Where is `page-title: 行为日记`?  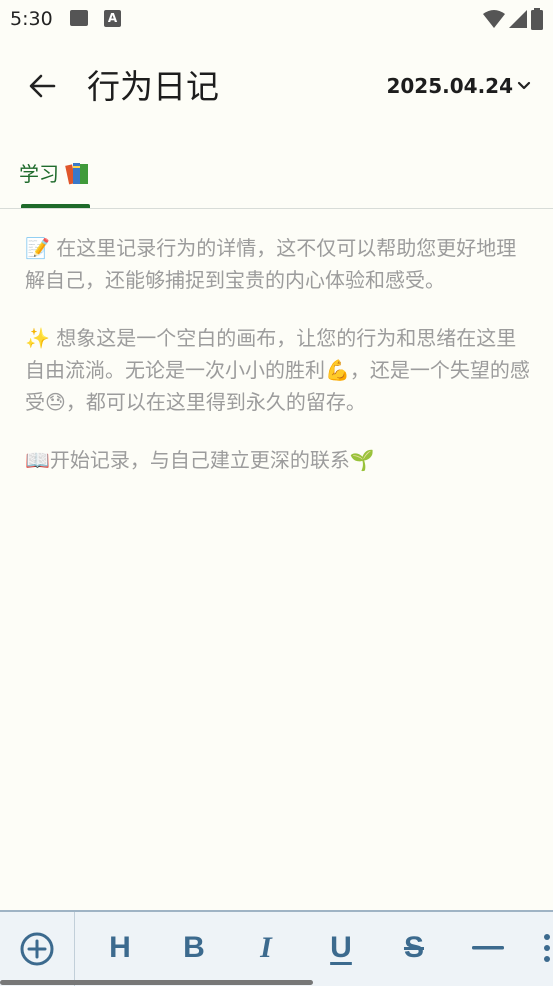
page-title: 行为日记 is located at coordinates (153, 86).